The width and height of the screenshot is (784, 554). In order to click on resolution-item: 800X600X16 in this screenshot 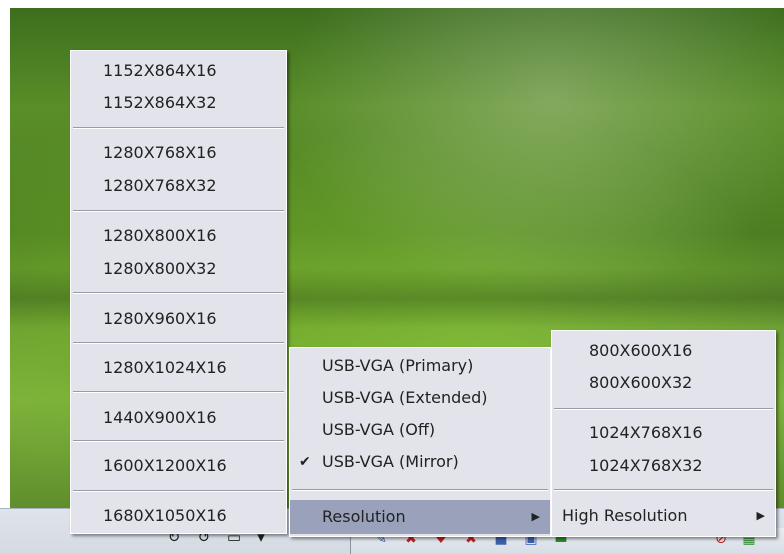, I will do `click(663, 351)`.